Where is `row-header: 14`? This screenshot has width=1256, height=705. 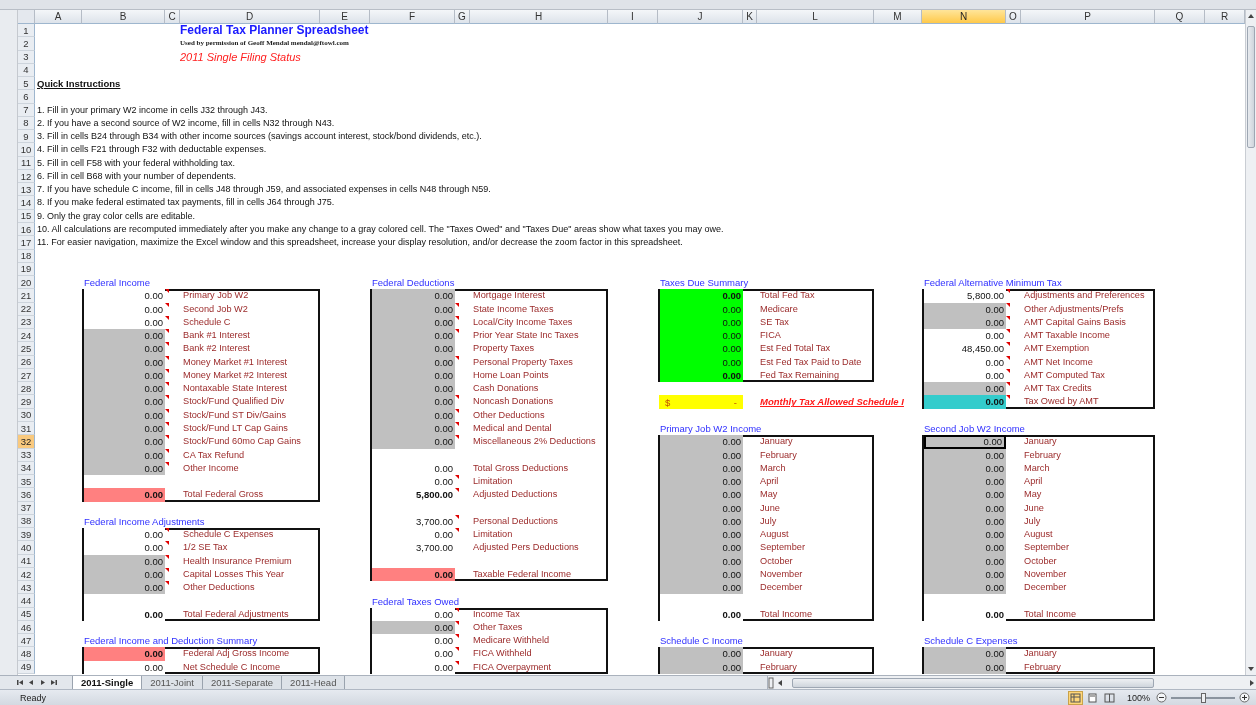 row-header: 14 is located at coordinates (26, 203).